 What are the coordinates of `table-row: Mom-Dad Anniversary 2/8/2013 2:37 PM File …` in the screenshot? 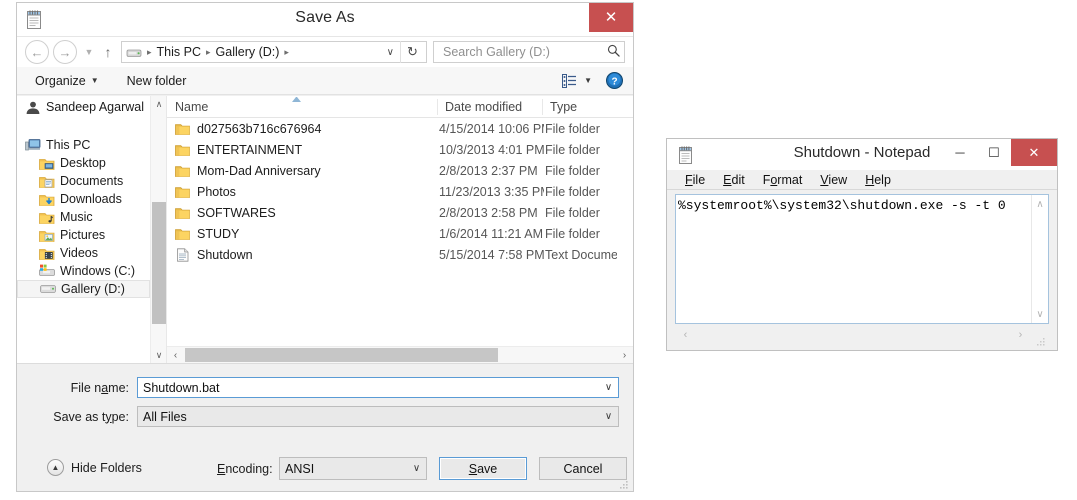 It's located at (400, 170).